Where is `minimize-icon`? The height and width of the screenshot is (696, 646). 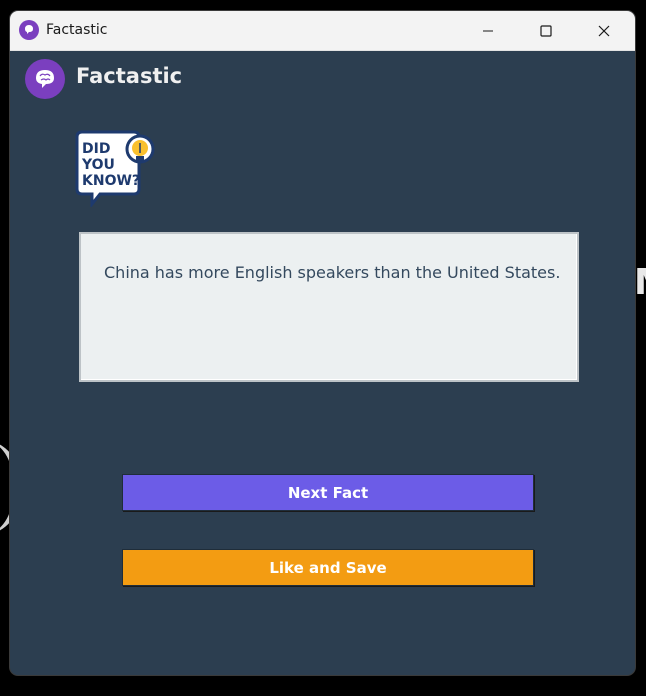 minimize-icon is located at coordinates (488, 30).